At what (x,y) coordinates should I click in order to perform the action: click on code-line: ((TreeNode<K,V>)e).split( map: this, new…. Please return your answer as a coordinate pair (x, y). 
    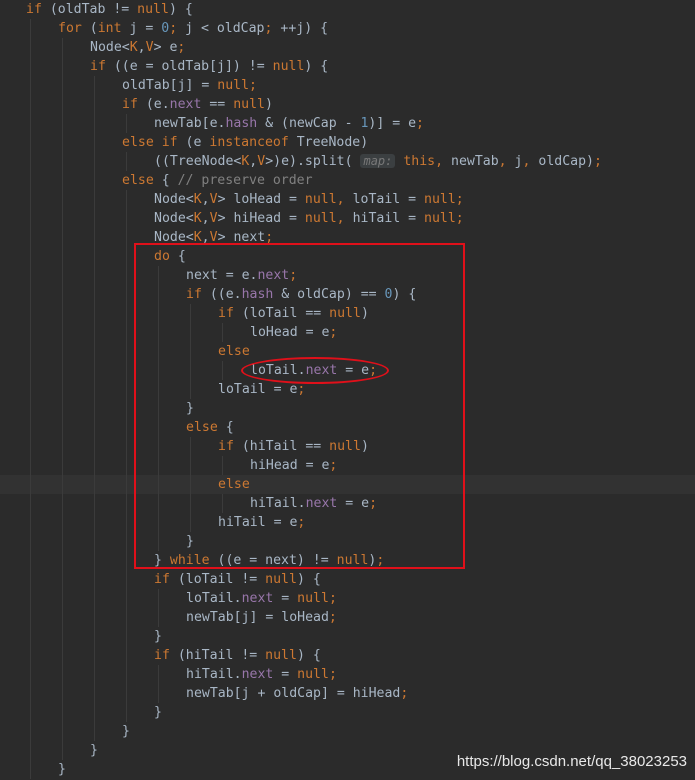
    Looking at the image, I should click on (347, 161).